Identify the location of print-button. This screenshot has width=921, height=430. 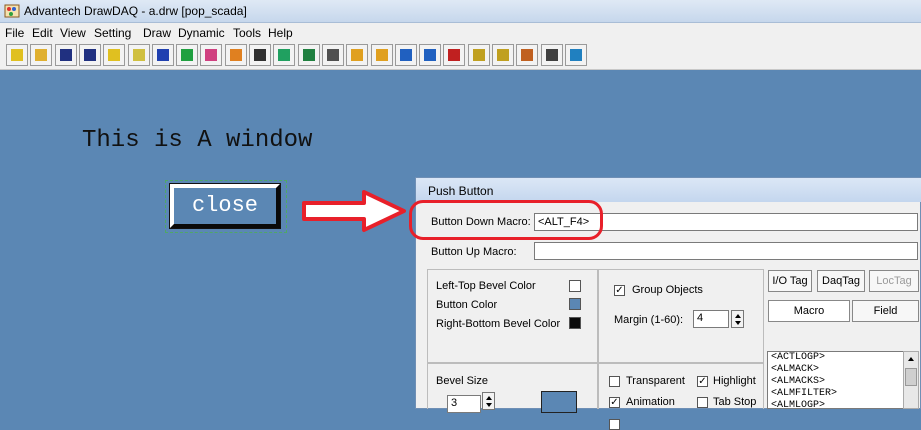
(332, 55).